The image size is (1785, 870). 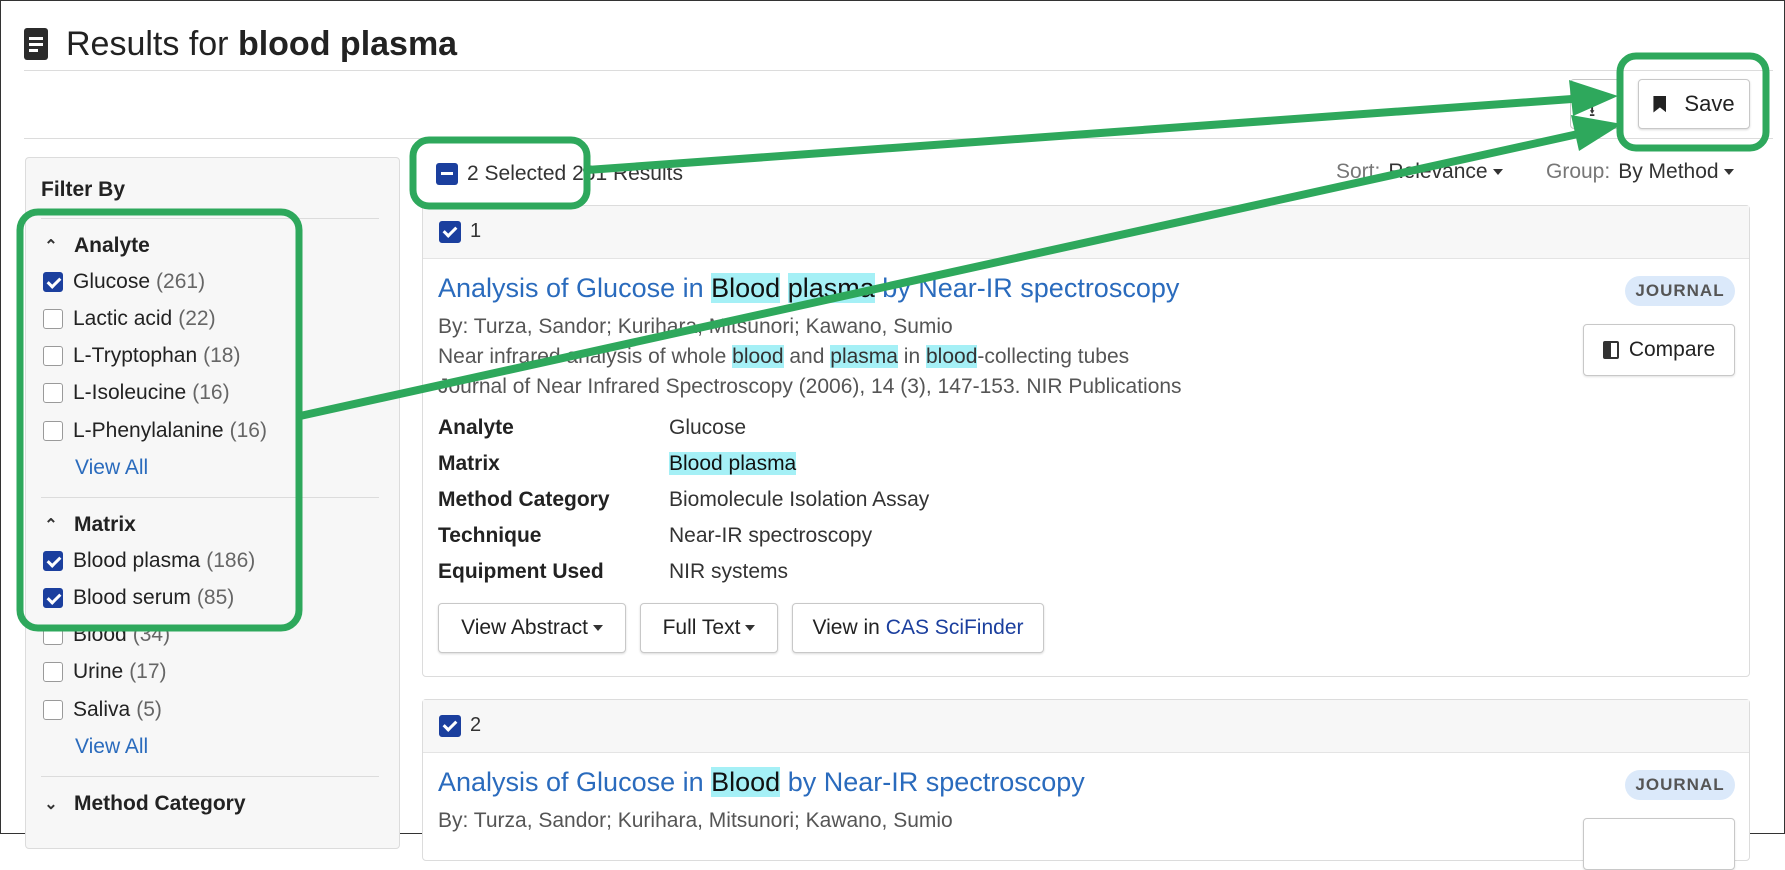 What do you see at coordinates (733, 464) in the screenshot?
I see `field-value: Blood plasma` at bounding box center [733, 464].